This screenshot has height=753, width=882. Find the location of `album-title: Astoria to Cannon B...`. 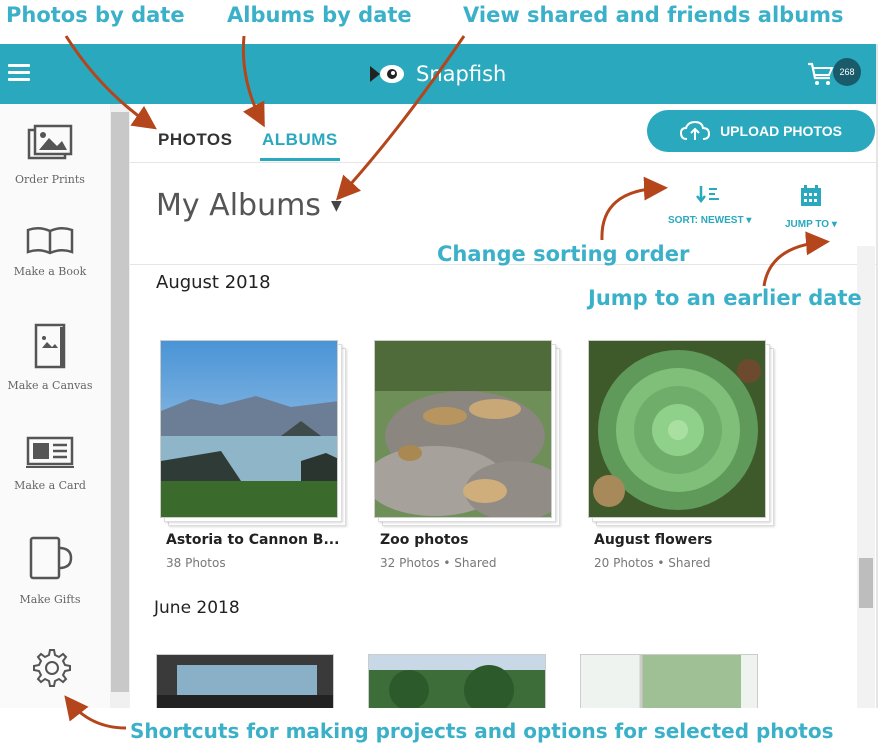

album-title: Astoria to Cannon B... is located at coordinates (253, 540).